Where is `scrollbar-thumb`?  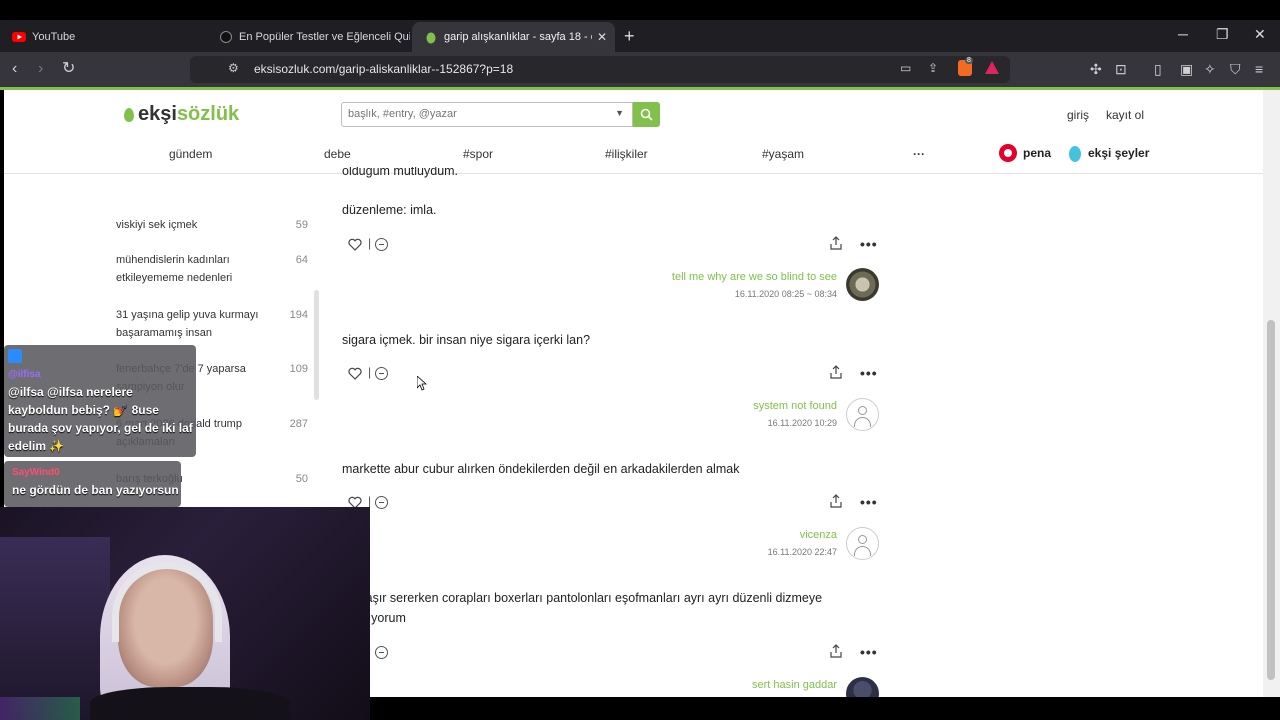 scrollbar-thumb is located at coordinates (1271, 500).